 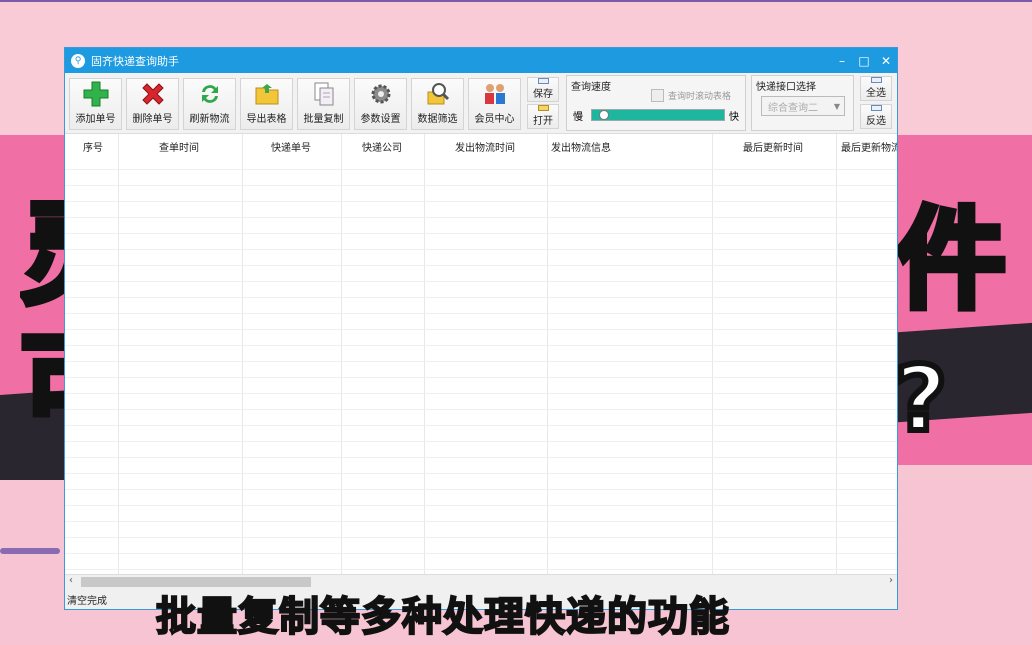 What do you see at coordinates (95, 119) in the screenshot?
I see `add-number-label: 添加单号` at bounding box center [95, 119].